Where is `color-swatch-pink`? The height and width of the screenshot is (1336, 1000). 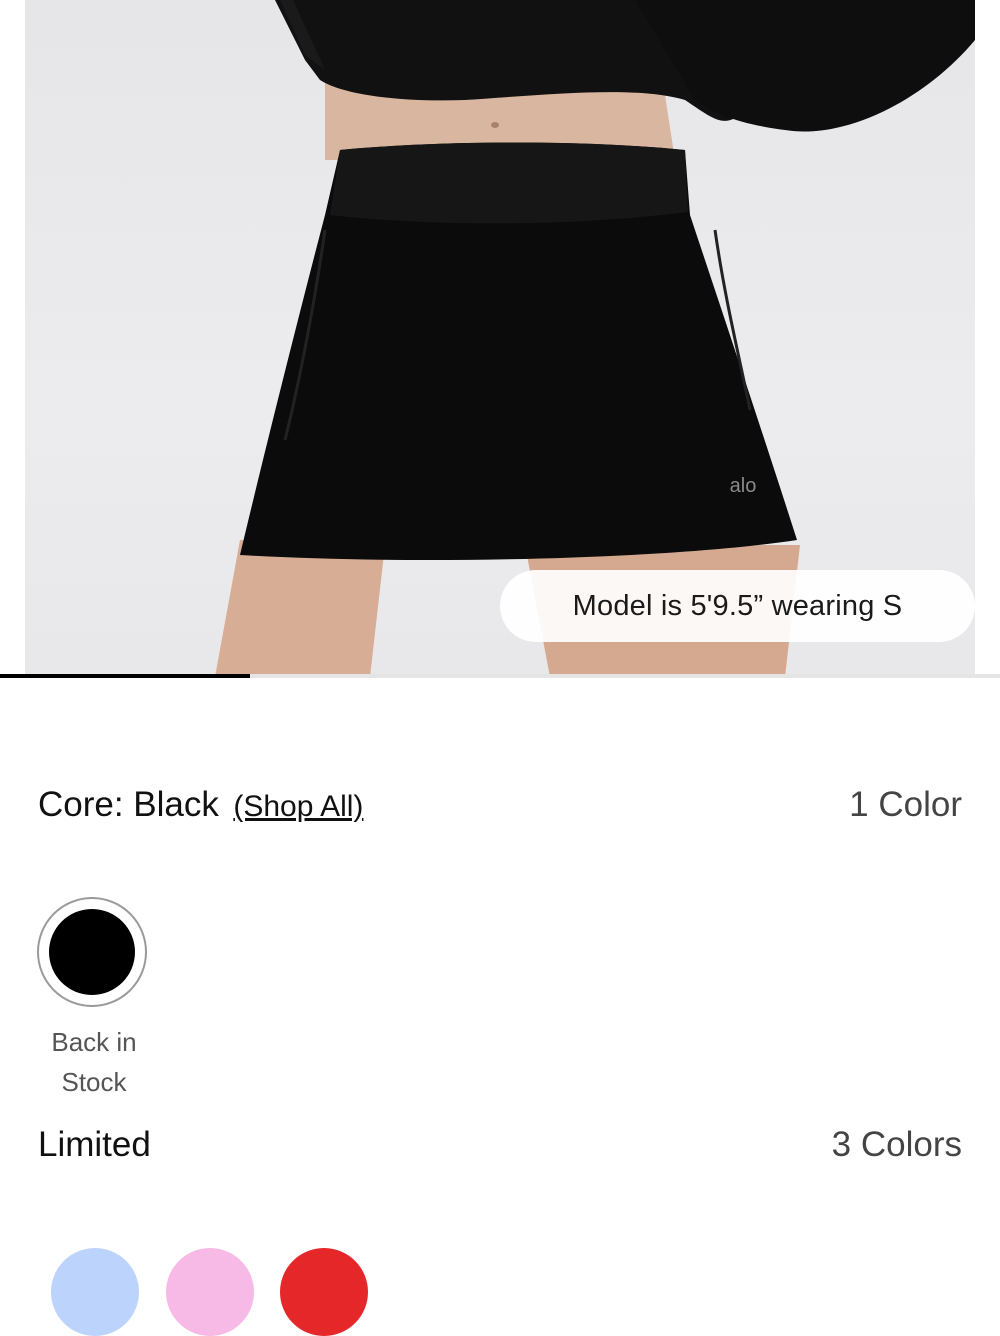 color-swatch-pink is located at coordinates (210, 1292).